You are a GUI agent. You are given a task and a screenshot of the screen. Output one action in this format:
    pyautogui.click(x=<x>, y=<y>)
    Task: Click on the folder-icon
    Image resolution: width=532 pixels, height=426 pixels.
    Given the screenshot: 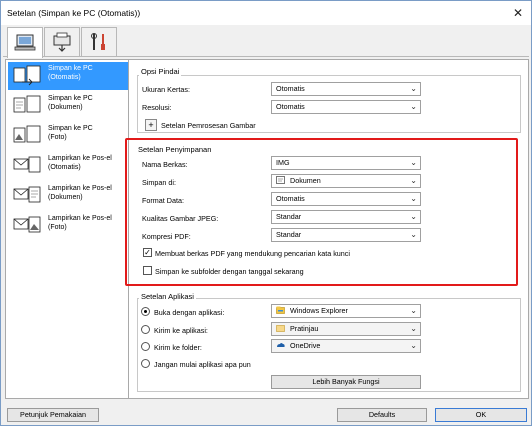 What is the action you would take?
    pyautogui.click(x=280, y=328)
    